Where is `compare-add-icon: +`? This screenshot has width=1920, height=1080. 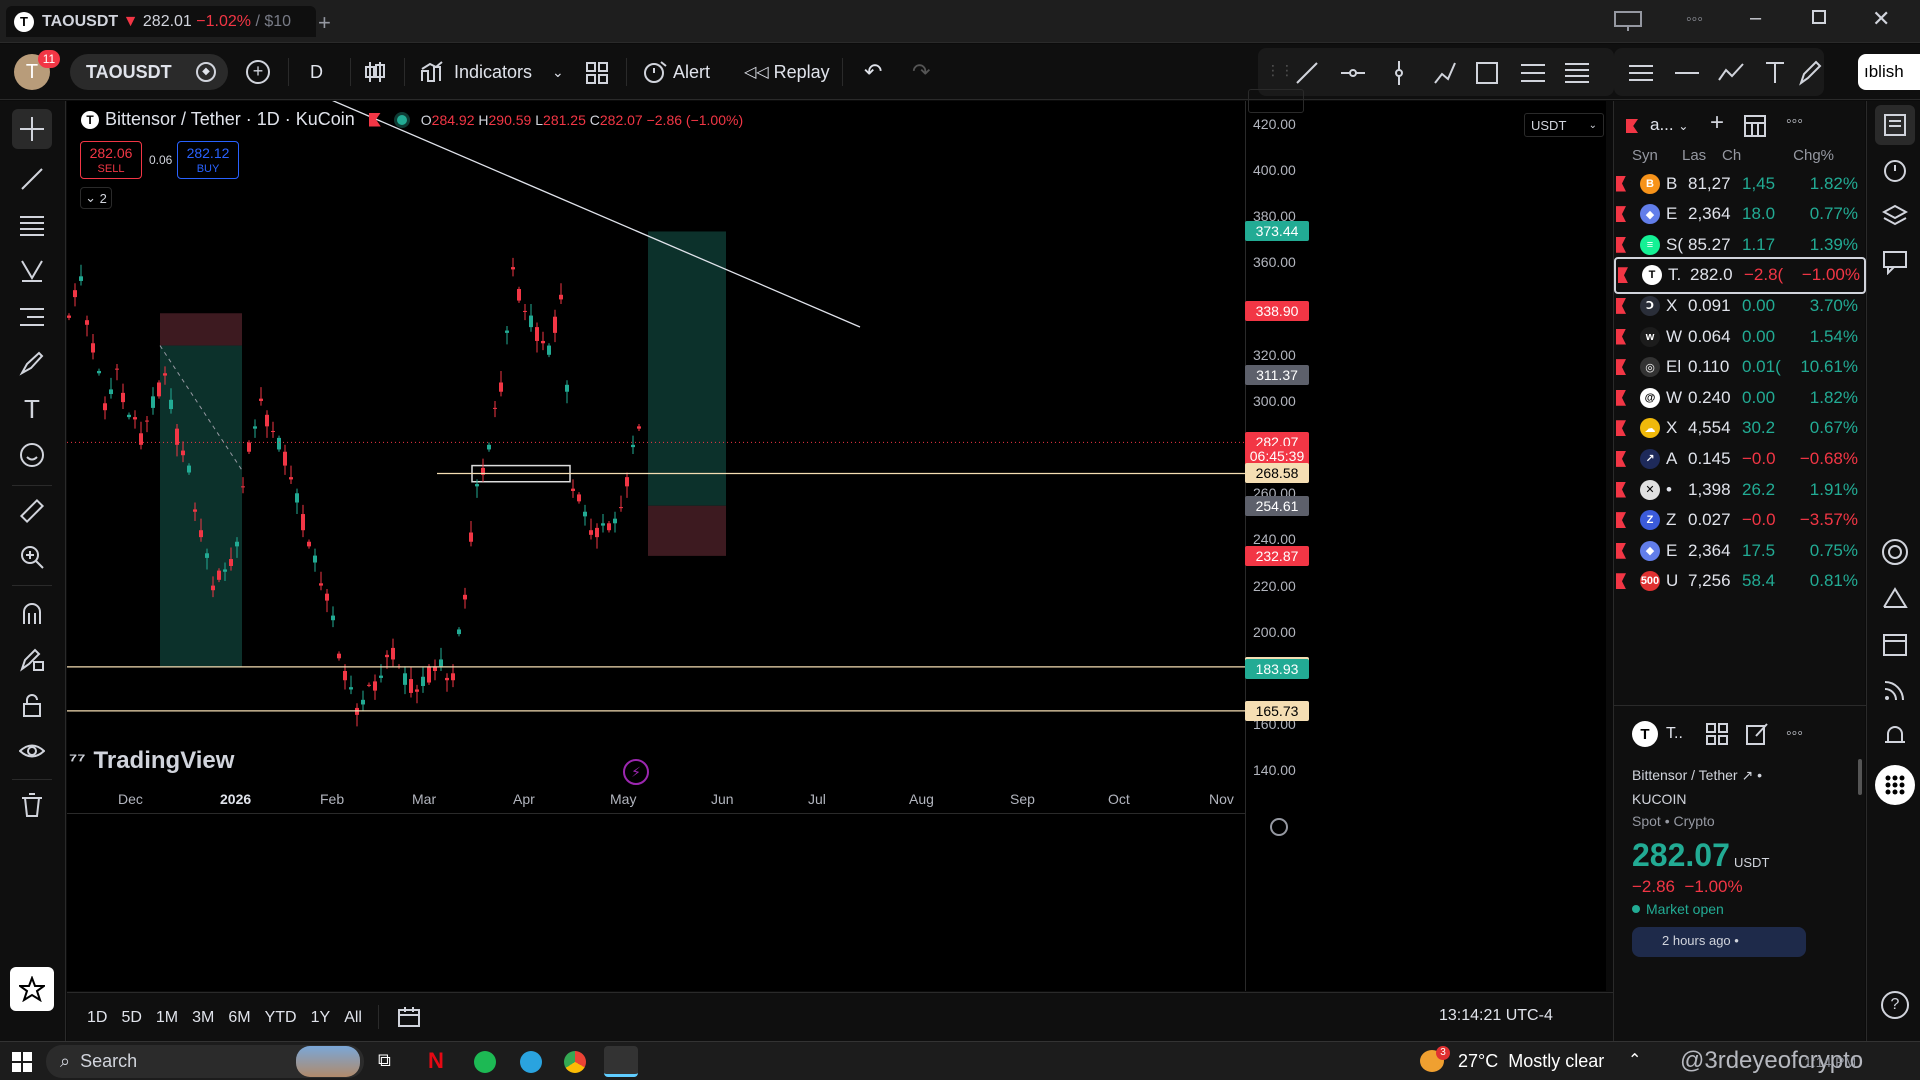 compare-add-icon: + is located at coordinates (258, 72).